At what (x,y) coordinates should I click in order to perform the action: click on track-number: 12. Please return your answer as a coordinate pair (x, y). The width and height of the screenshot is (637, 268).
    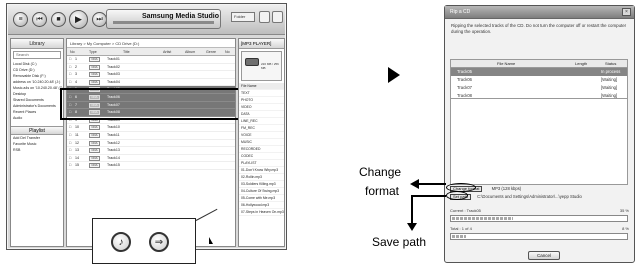
    Looking at the image, I should click on (77, 142).